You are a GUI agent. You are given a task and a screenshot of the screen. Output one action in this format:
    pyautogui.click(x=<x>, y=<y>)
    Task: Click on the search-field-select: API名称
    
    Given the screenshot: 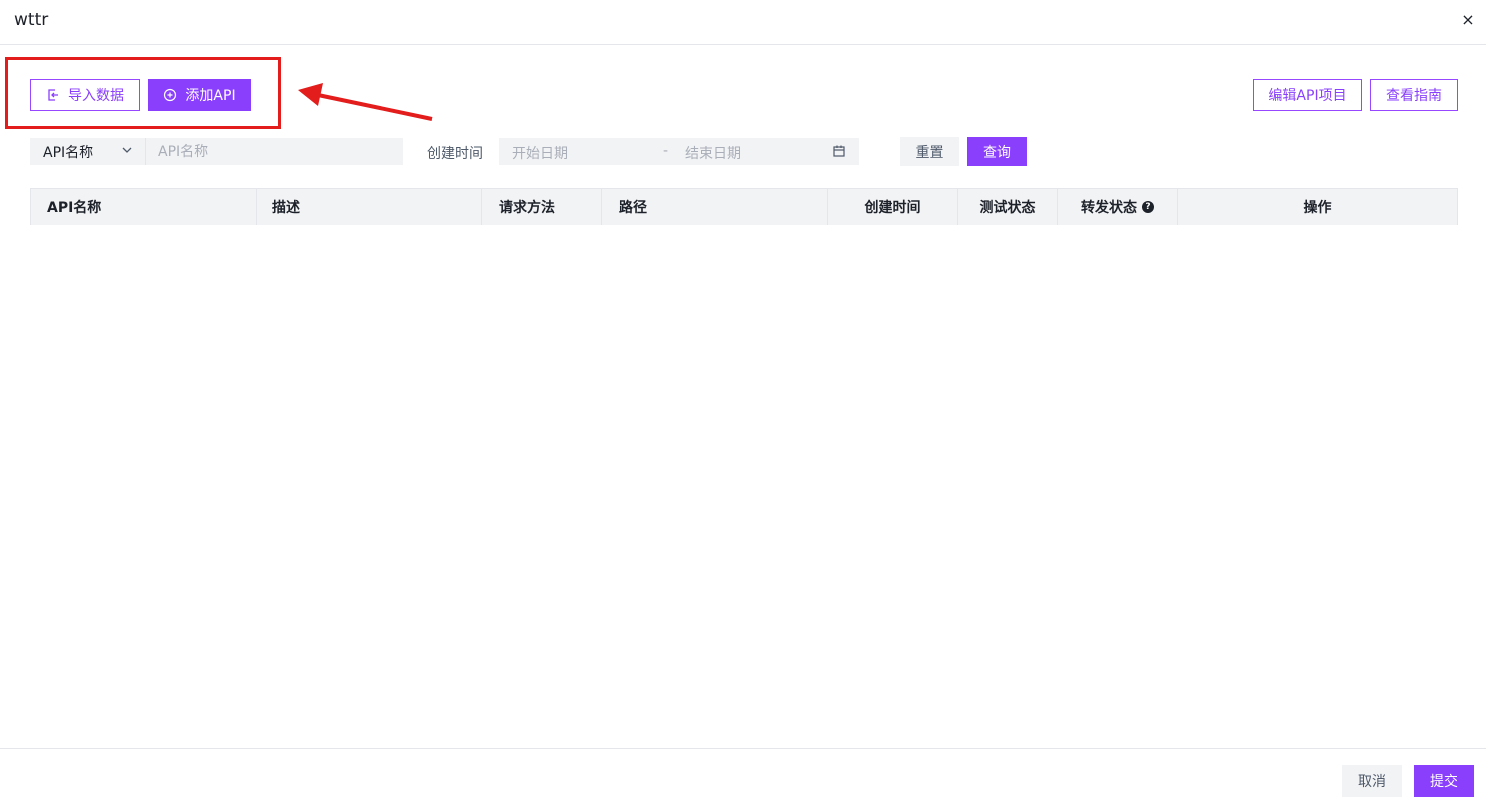 What is the action you would take?
    pyautogui.click(x=88, y=151)
    